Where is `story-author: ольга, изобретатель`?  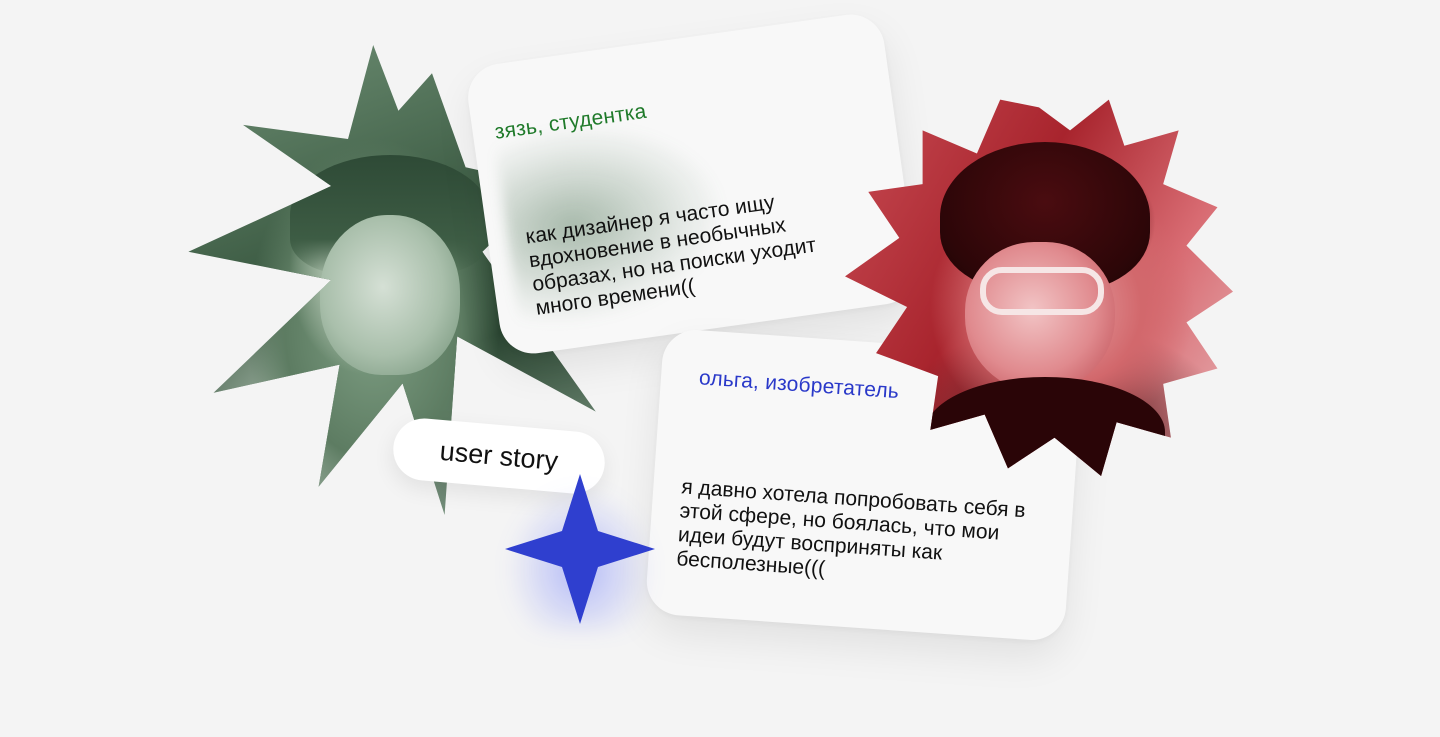
story-author: ольга, изобретатель is located at coordinates (799, 385).